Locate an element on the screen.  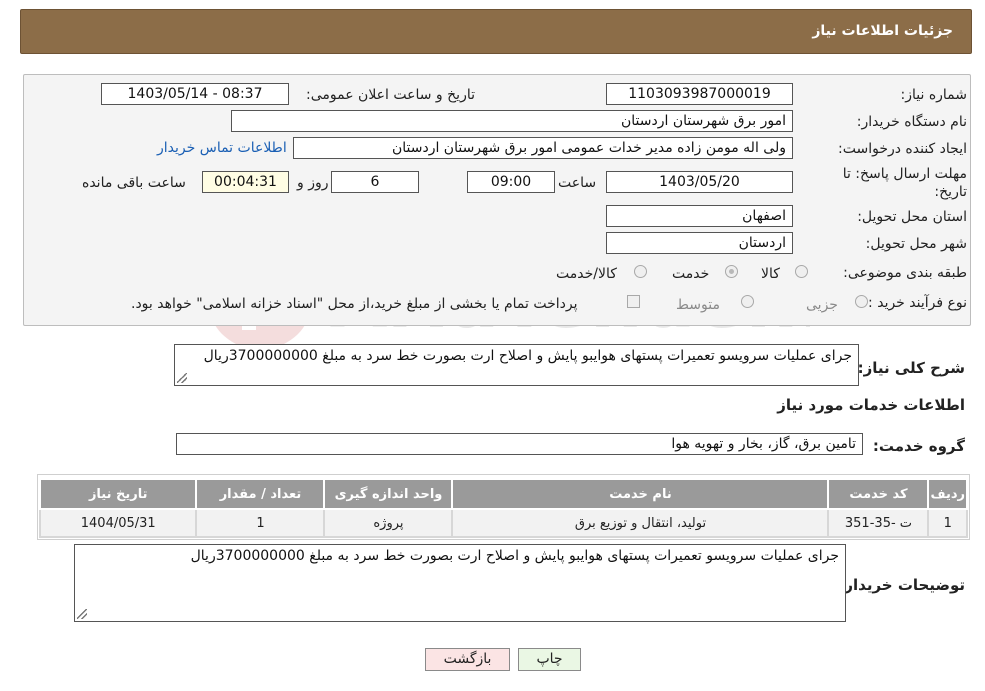
need-number-label: شماره نیاز: is located at coordinates (934, 95).